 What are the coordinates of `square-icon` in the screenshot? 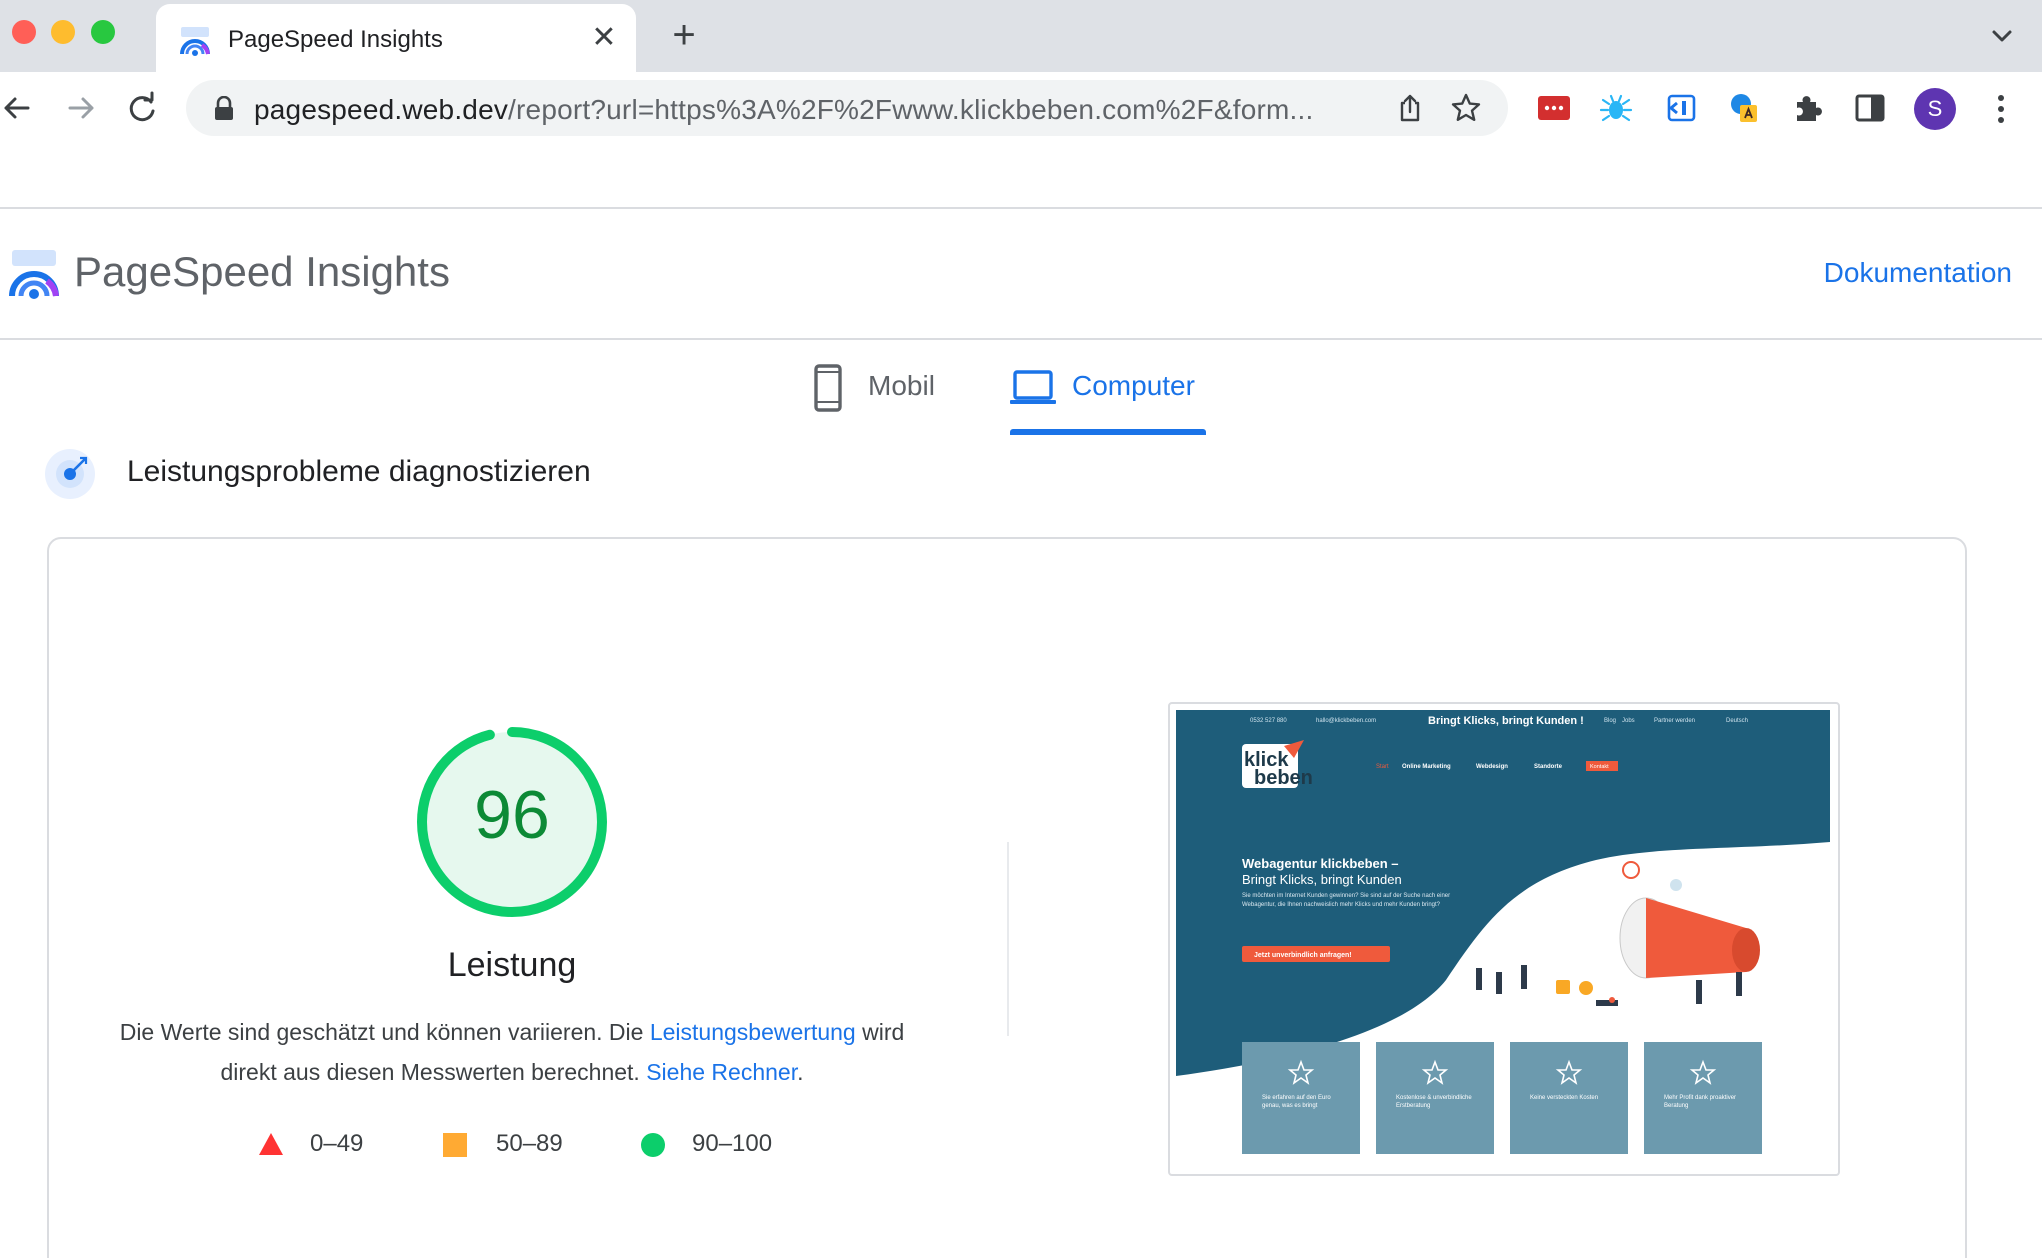 It's located at (455, 1145).